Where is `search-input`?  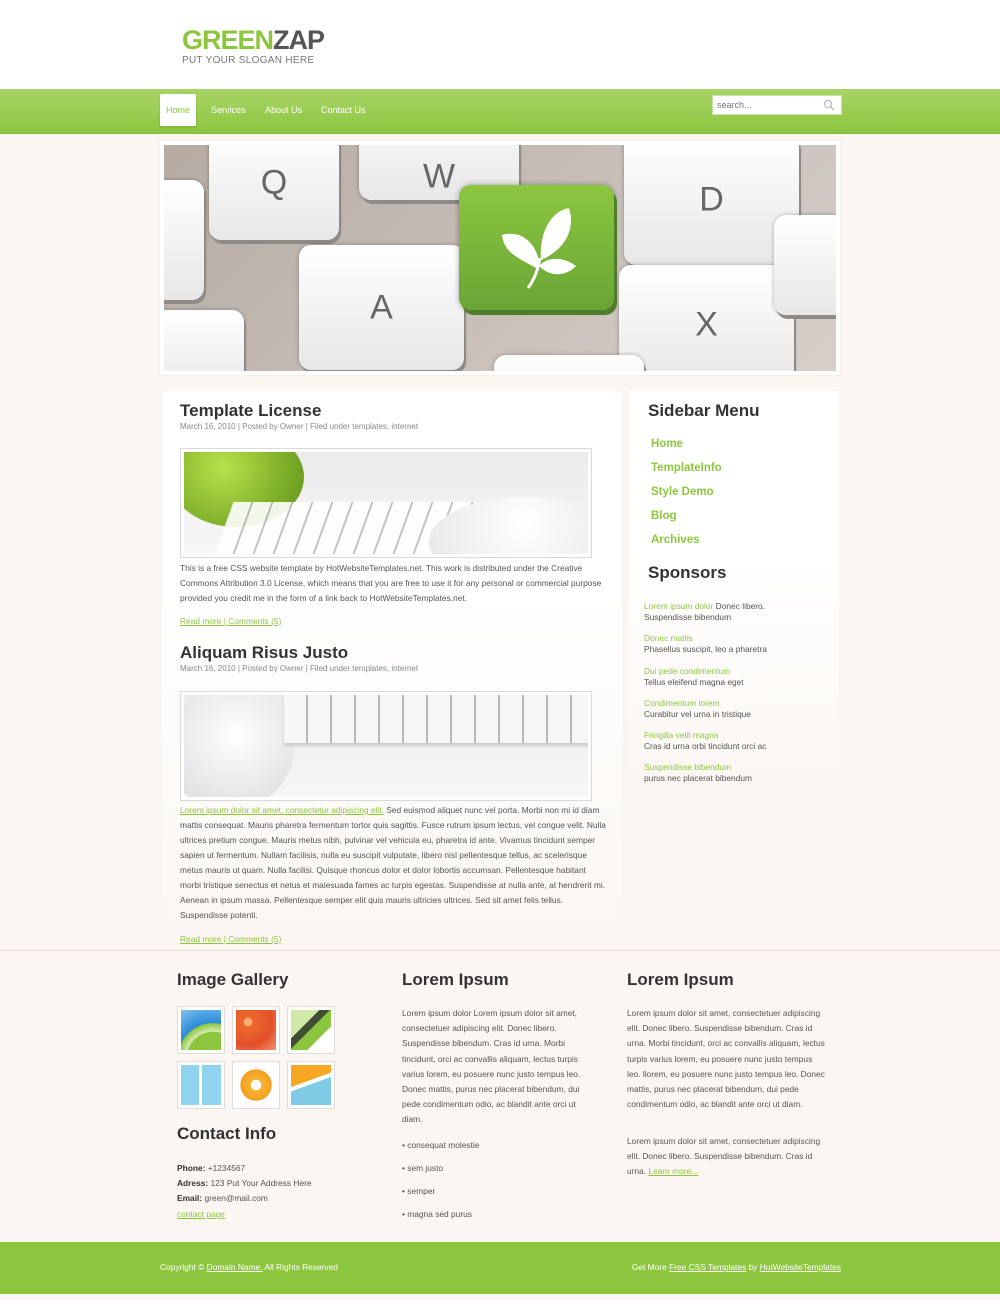
search-input is located at coordinates (767, 105).